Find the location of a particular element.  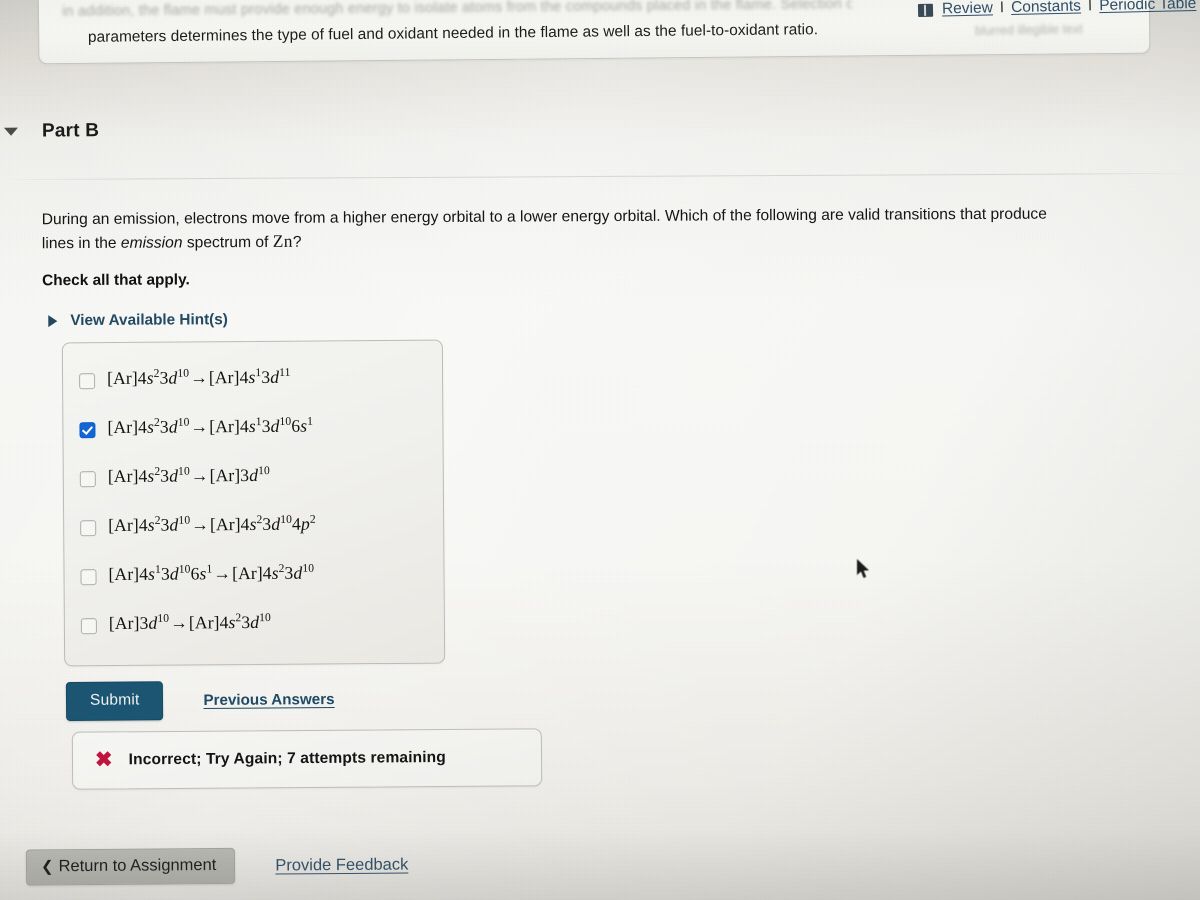

page-title: Part B is located at coordinates (70, 131).